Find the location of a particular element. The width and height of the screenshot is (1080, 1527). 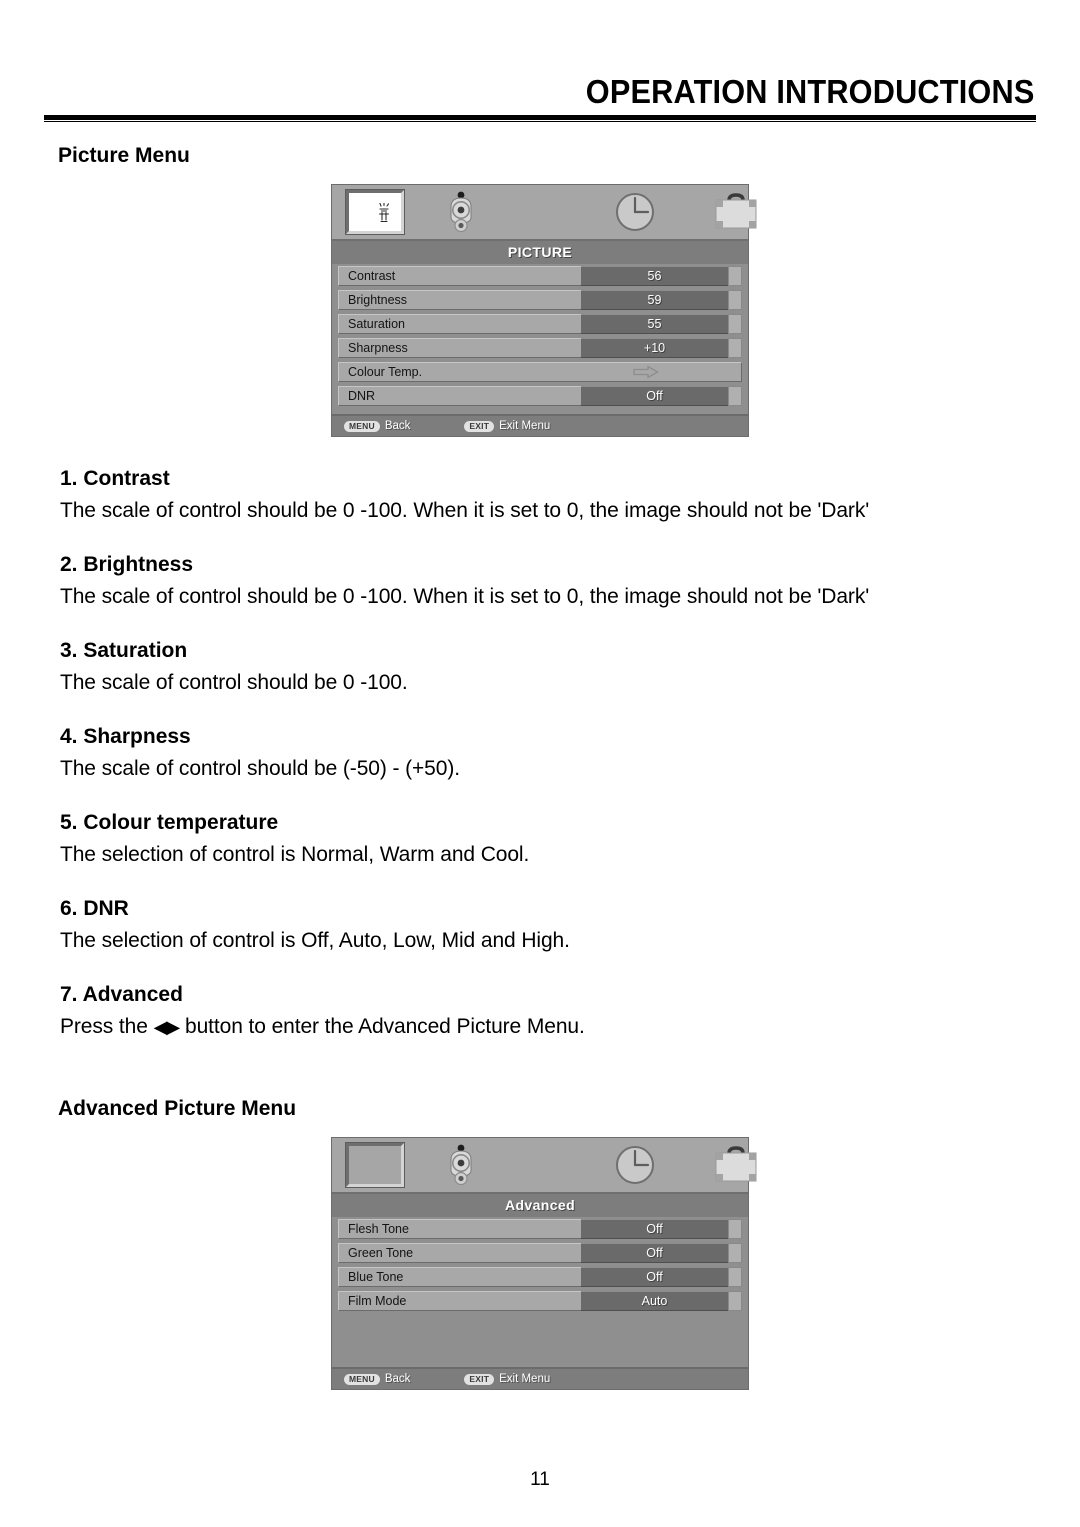

row-label: Sharpness is located at coordinates (459, 348).